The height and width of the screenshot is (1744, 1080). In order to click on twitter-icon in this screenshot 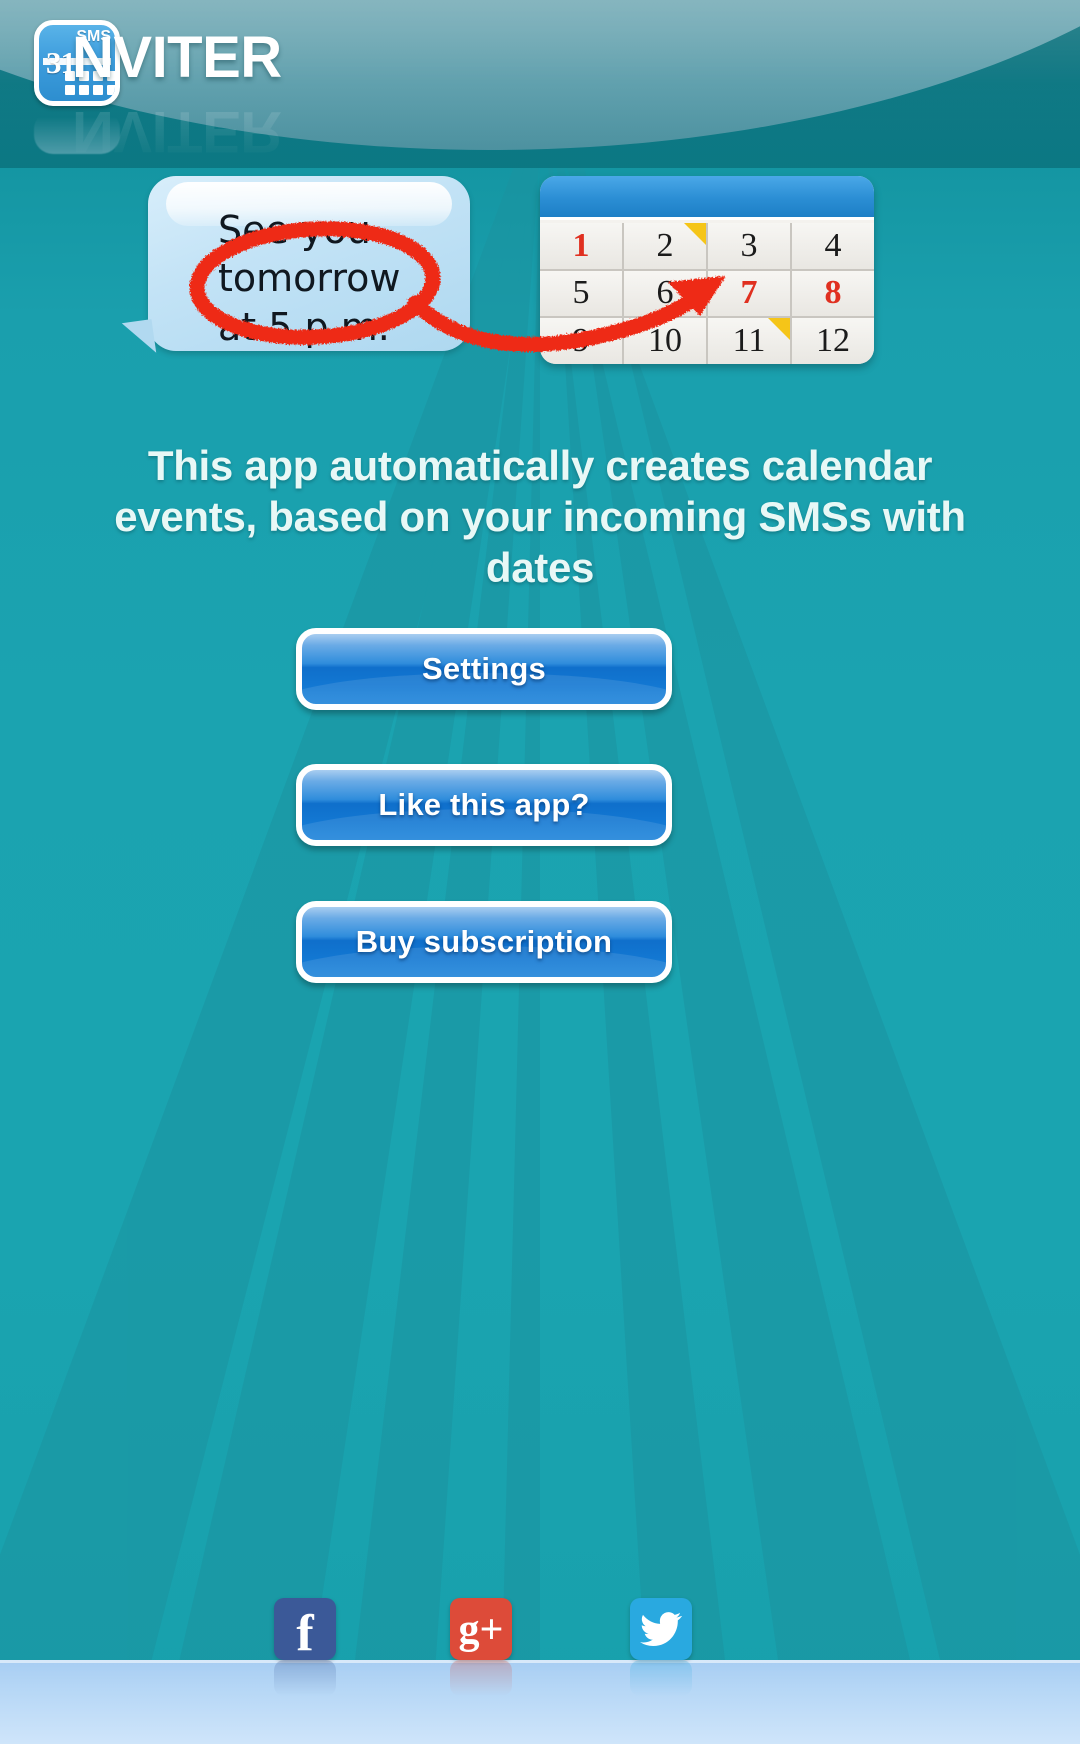, I will do `click(661, 1647)`.